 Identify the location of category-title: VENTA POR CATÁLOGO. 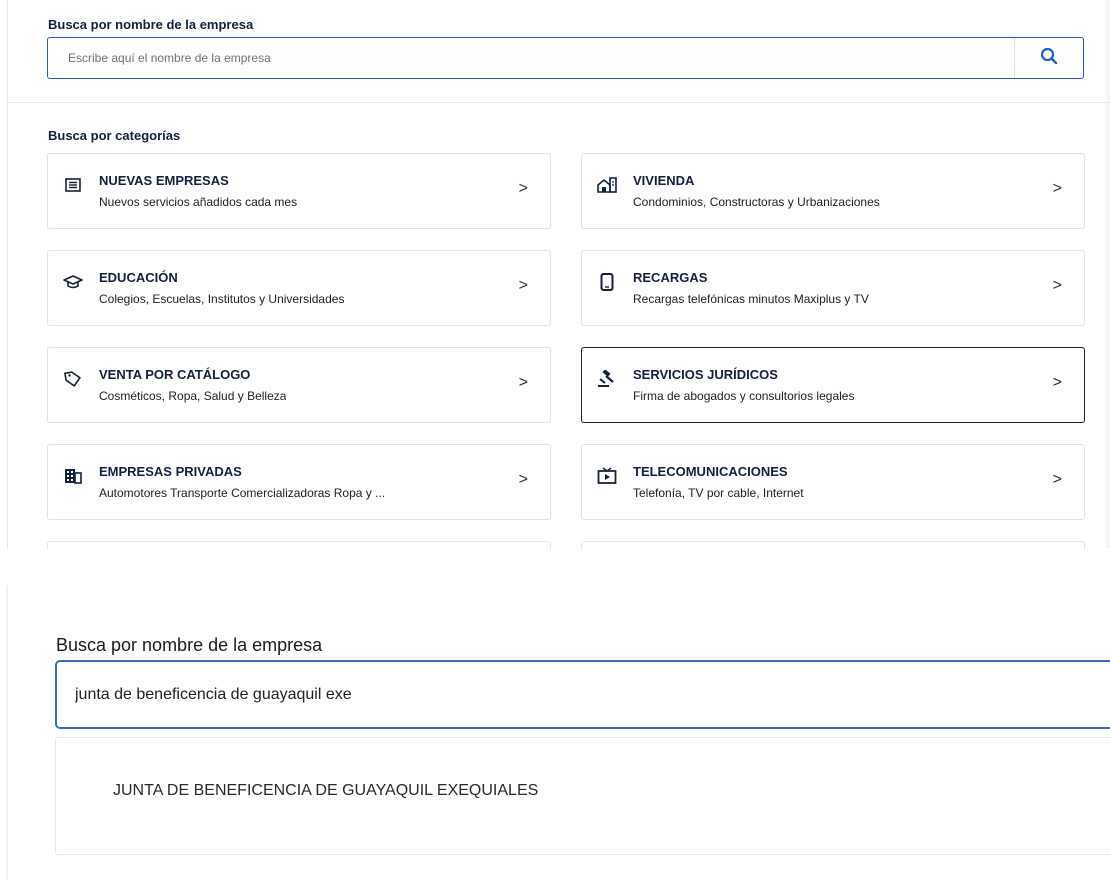
(175, 374).